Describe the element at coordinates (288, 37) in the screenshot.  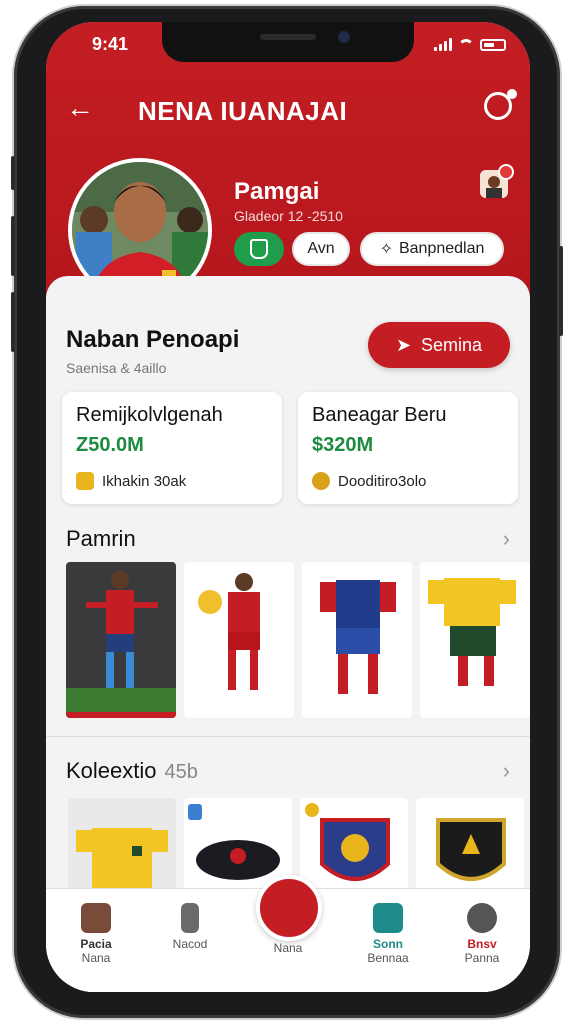
I see `speaker` at that location.